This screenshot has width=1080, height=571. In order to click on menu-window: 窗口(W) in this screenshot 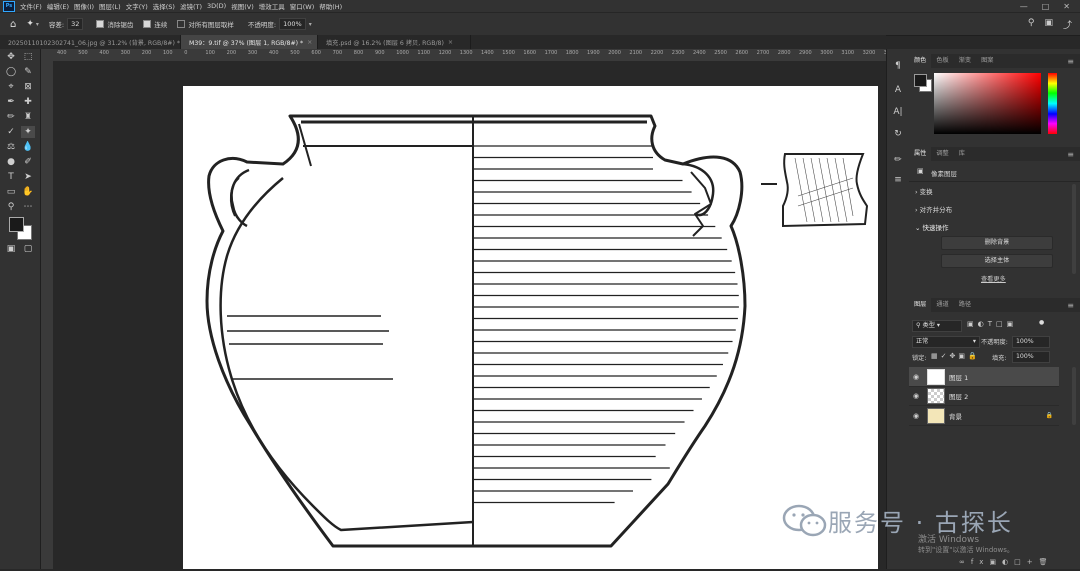, I will do `click(302, 6)`.